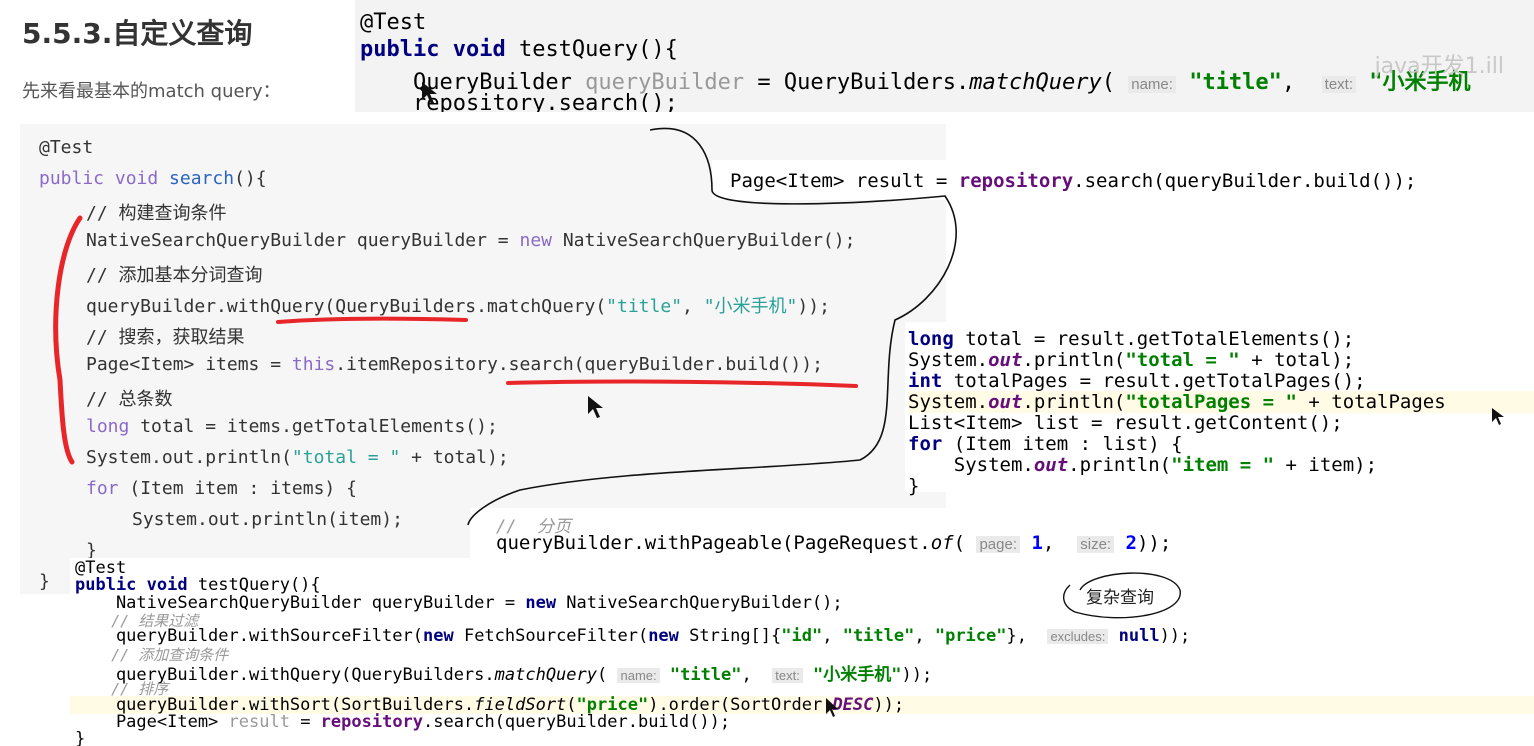 This screenshot has width=1534, height=746. I want to click on handdrawn-circle-annotation, so click(1122, 595).